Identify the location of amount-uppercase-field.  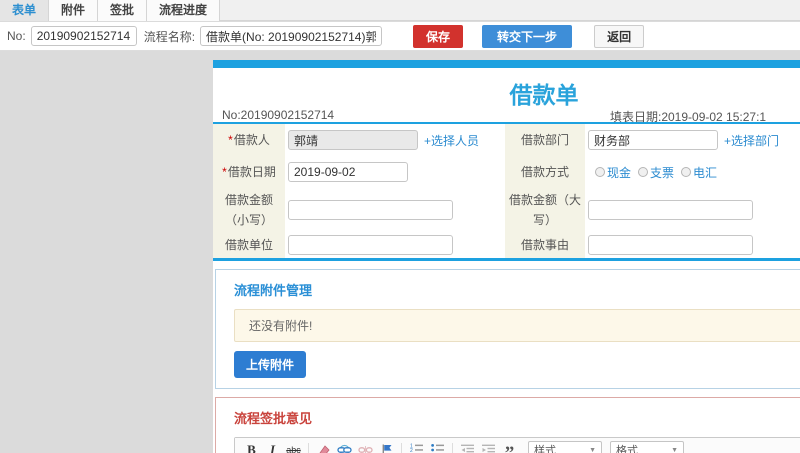
(692, 210).